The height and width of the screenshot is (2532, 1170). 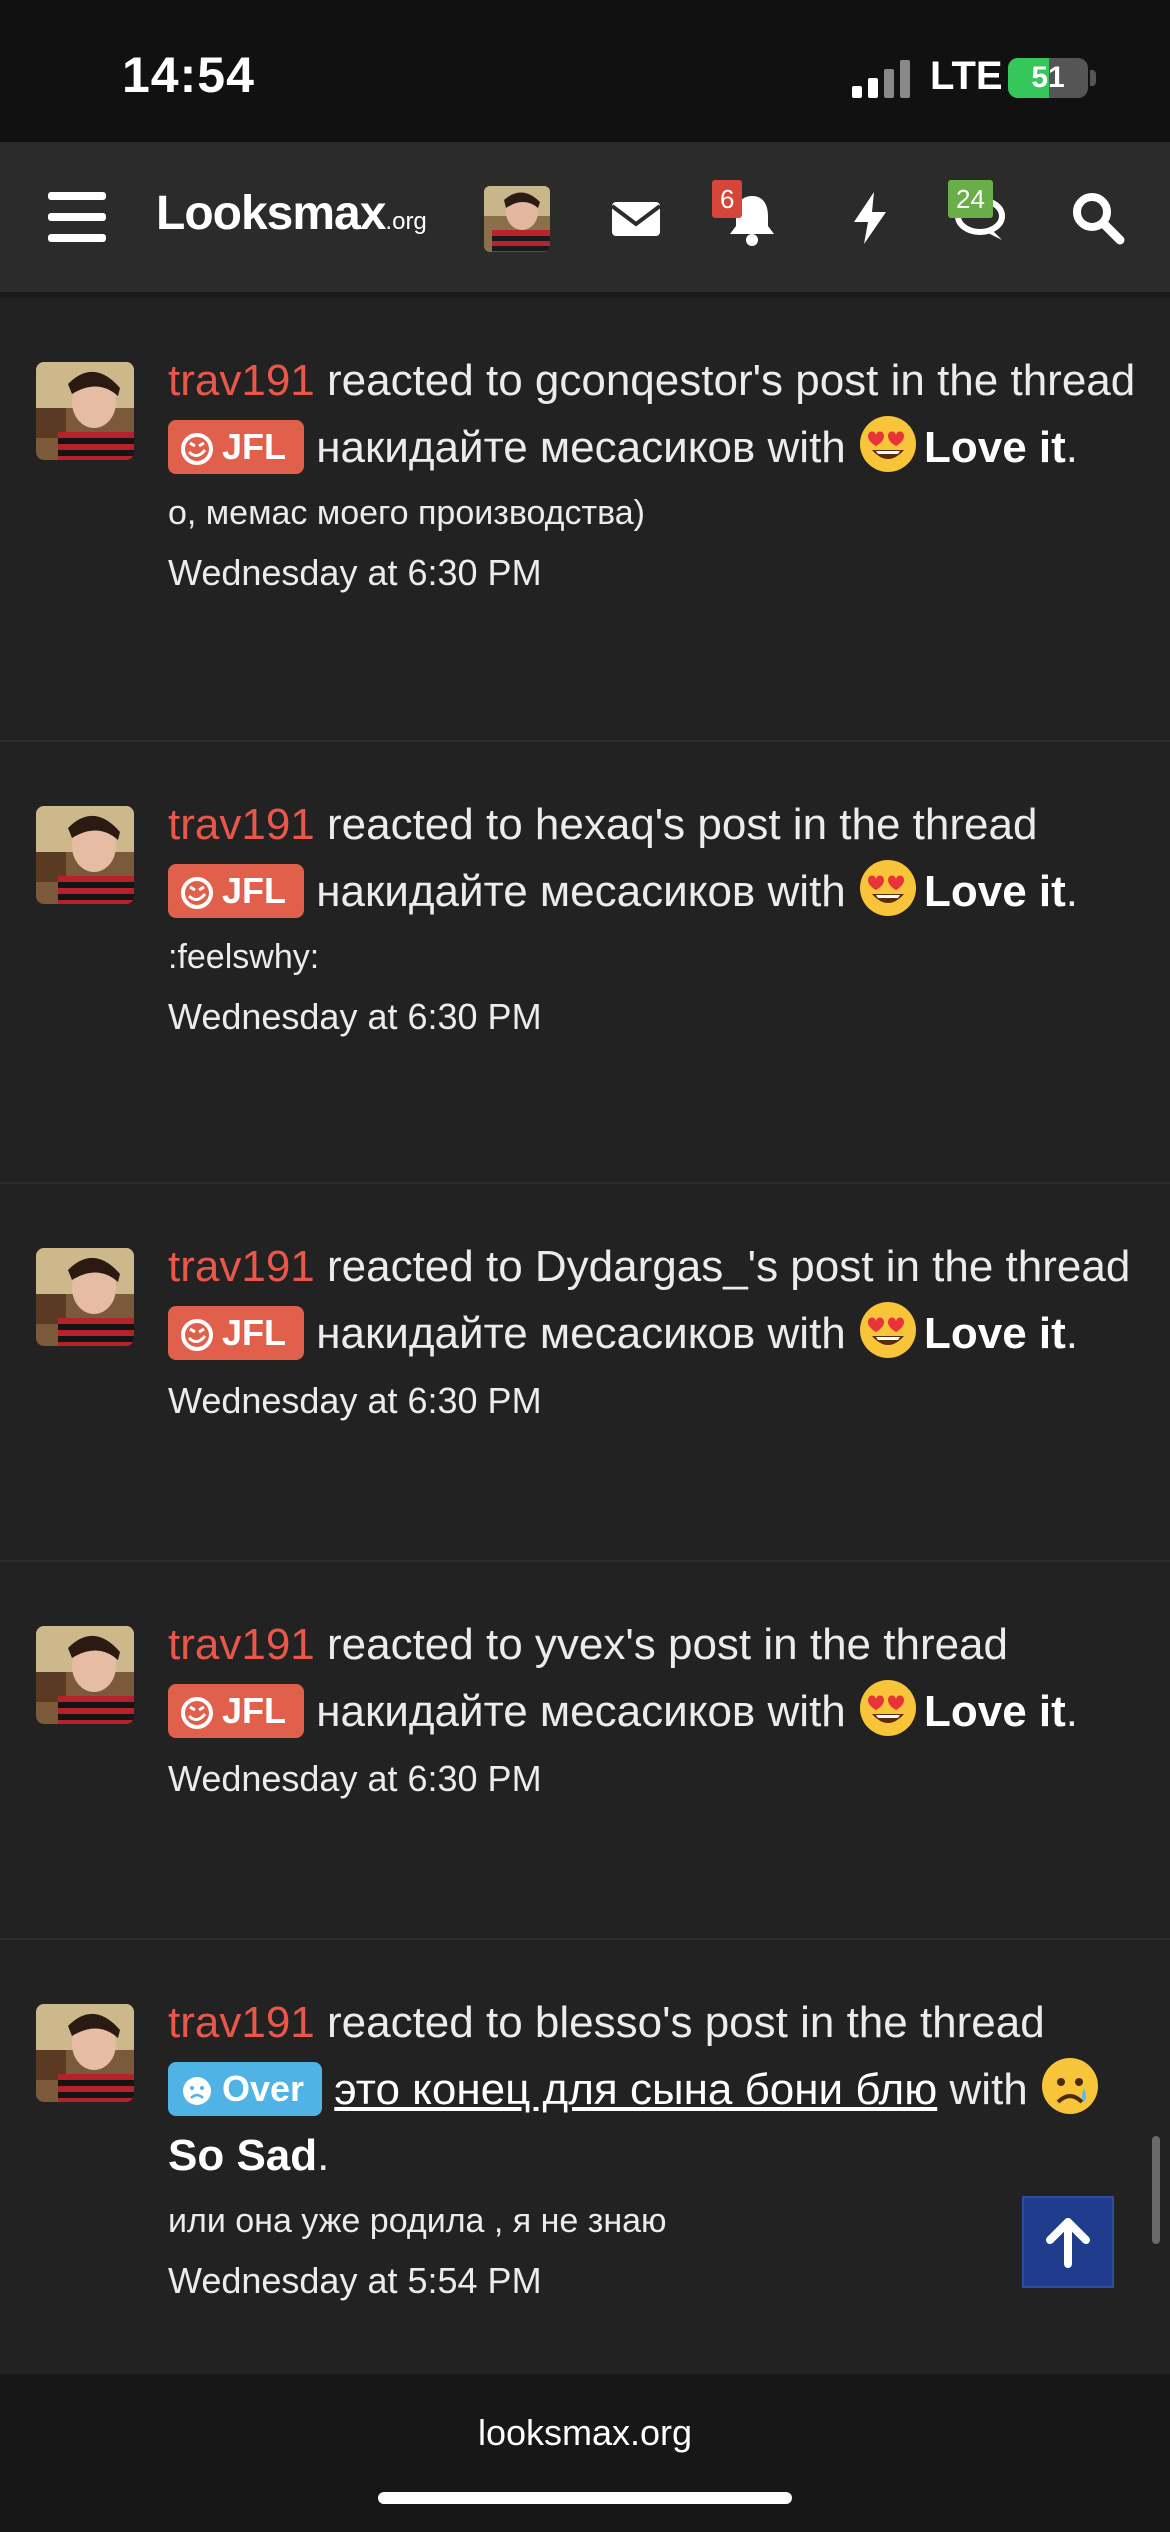 What do you see at coordinates (585, 71) in the screenshot?
I see `status-bar: 14:54 LTE 51` at bounding box center [585, 71].